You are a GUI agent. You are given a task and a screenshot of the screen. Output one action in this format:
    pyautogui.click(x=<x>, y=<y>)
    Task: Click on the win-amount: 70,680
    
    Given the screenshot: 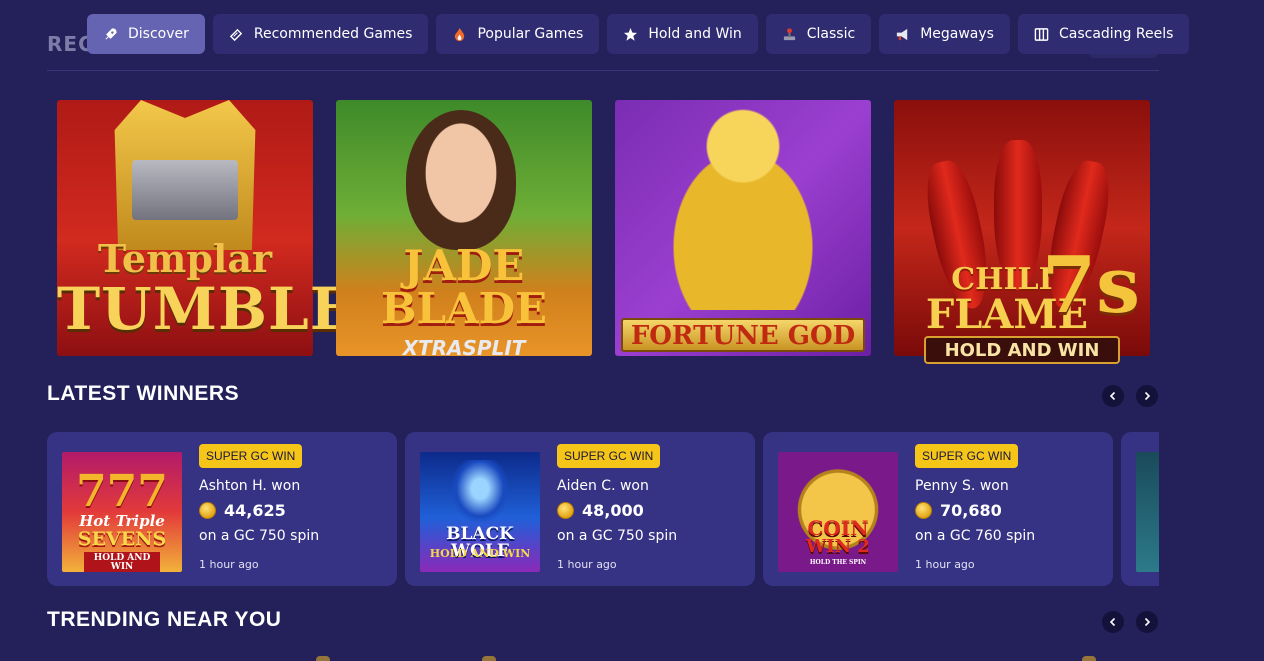 What is the action you would take?
    pyautogui.click(x=958, y=510)
    